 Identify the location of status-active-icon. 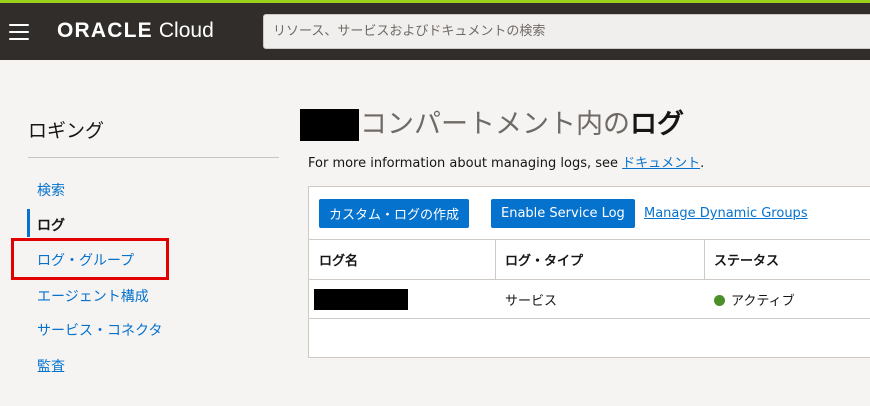
(719, 300).